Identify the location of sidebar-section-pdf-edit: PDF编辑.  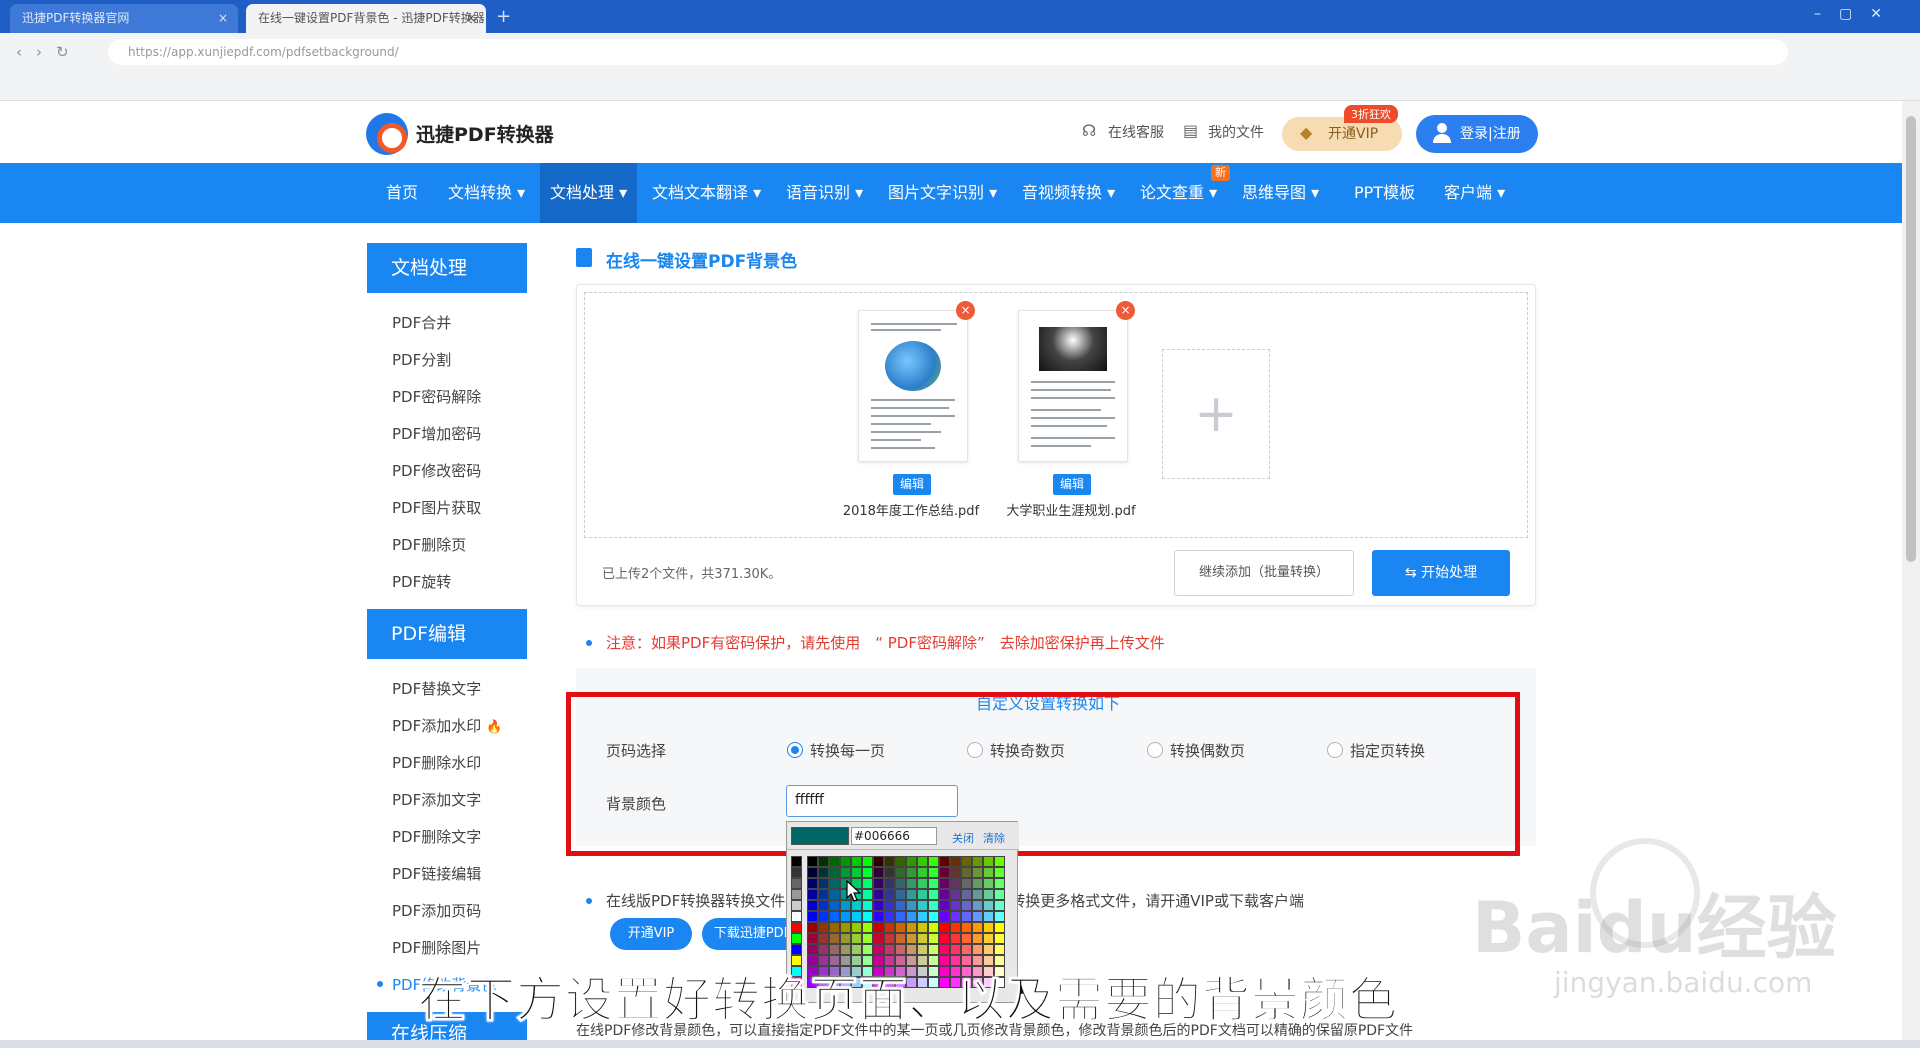
(447, 634).